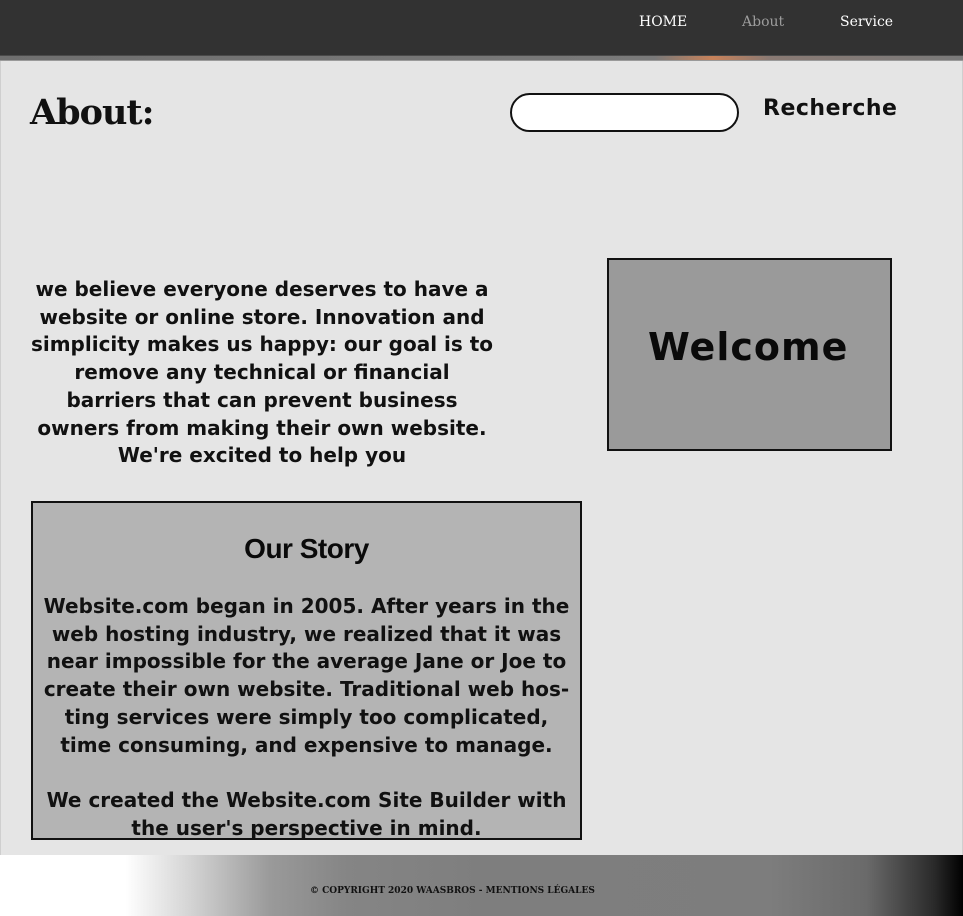 The image size is (963, 916). I want to click on our-story-title: Our Story, so click(306, 548).